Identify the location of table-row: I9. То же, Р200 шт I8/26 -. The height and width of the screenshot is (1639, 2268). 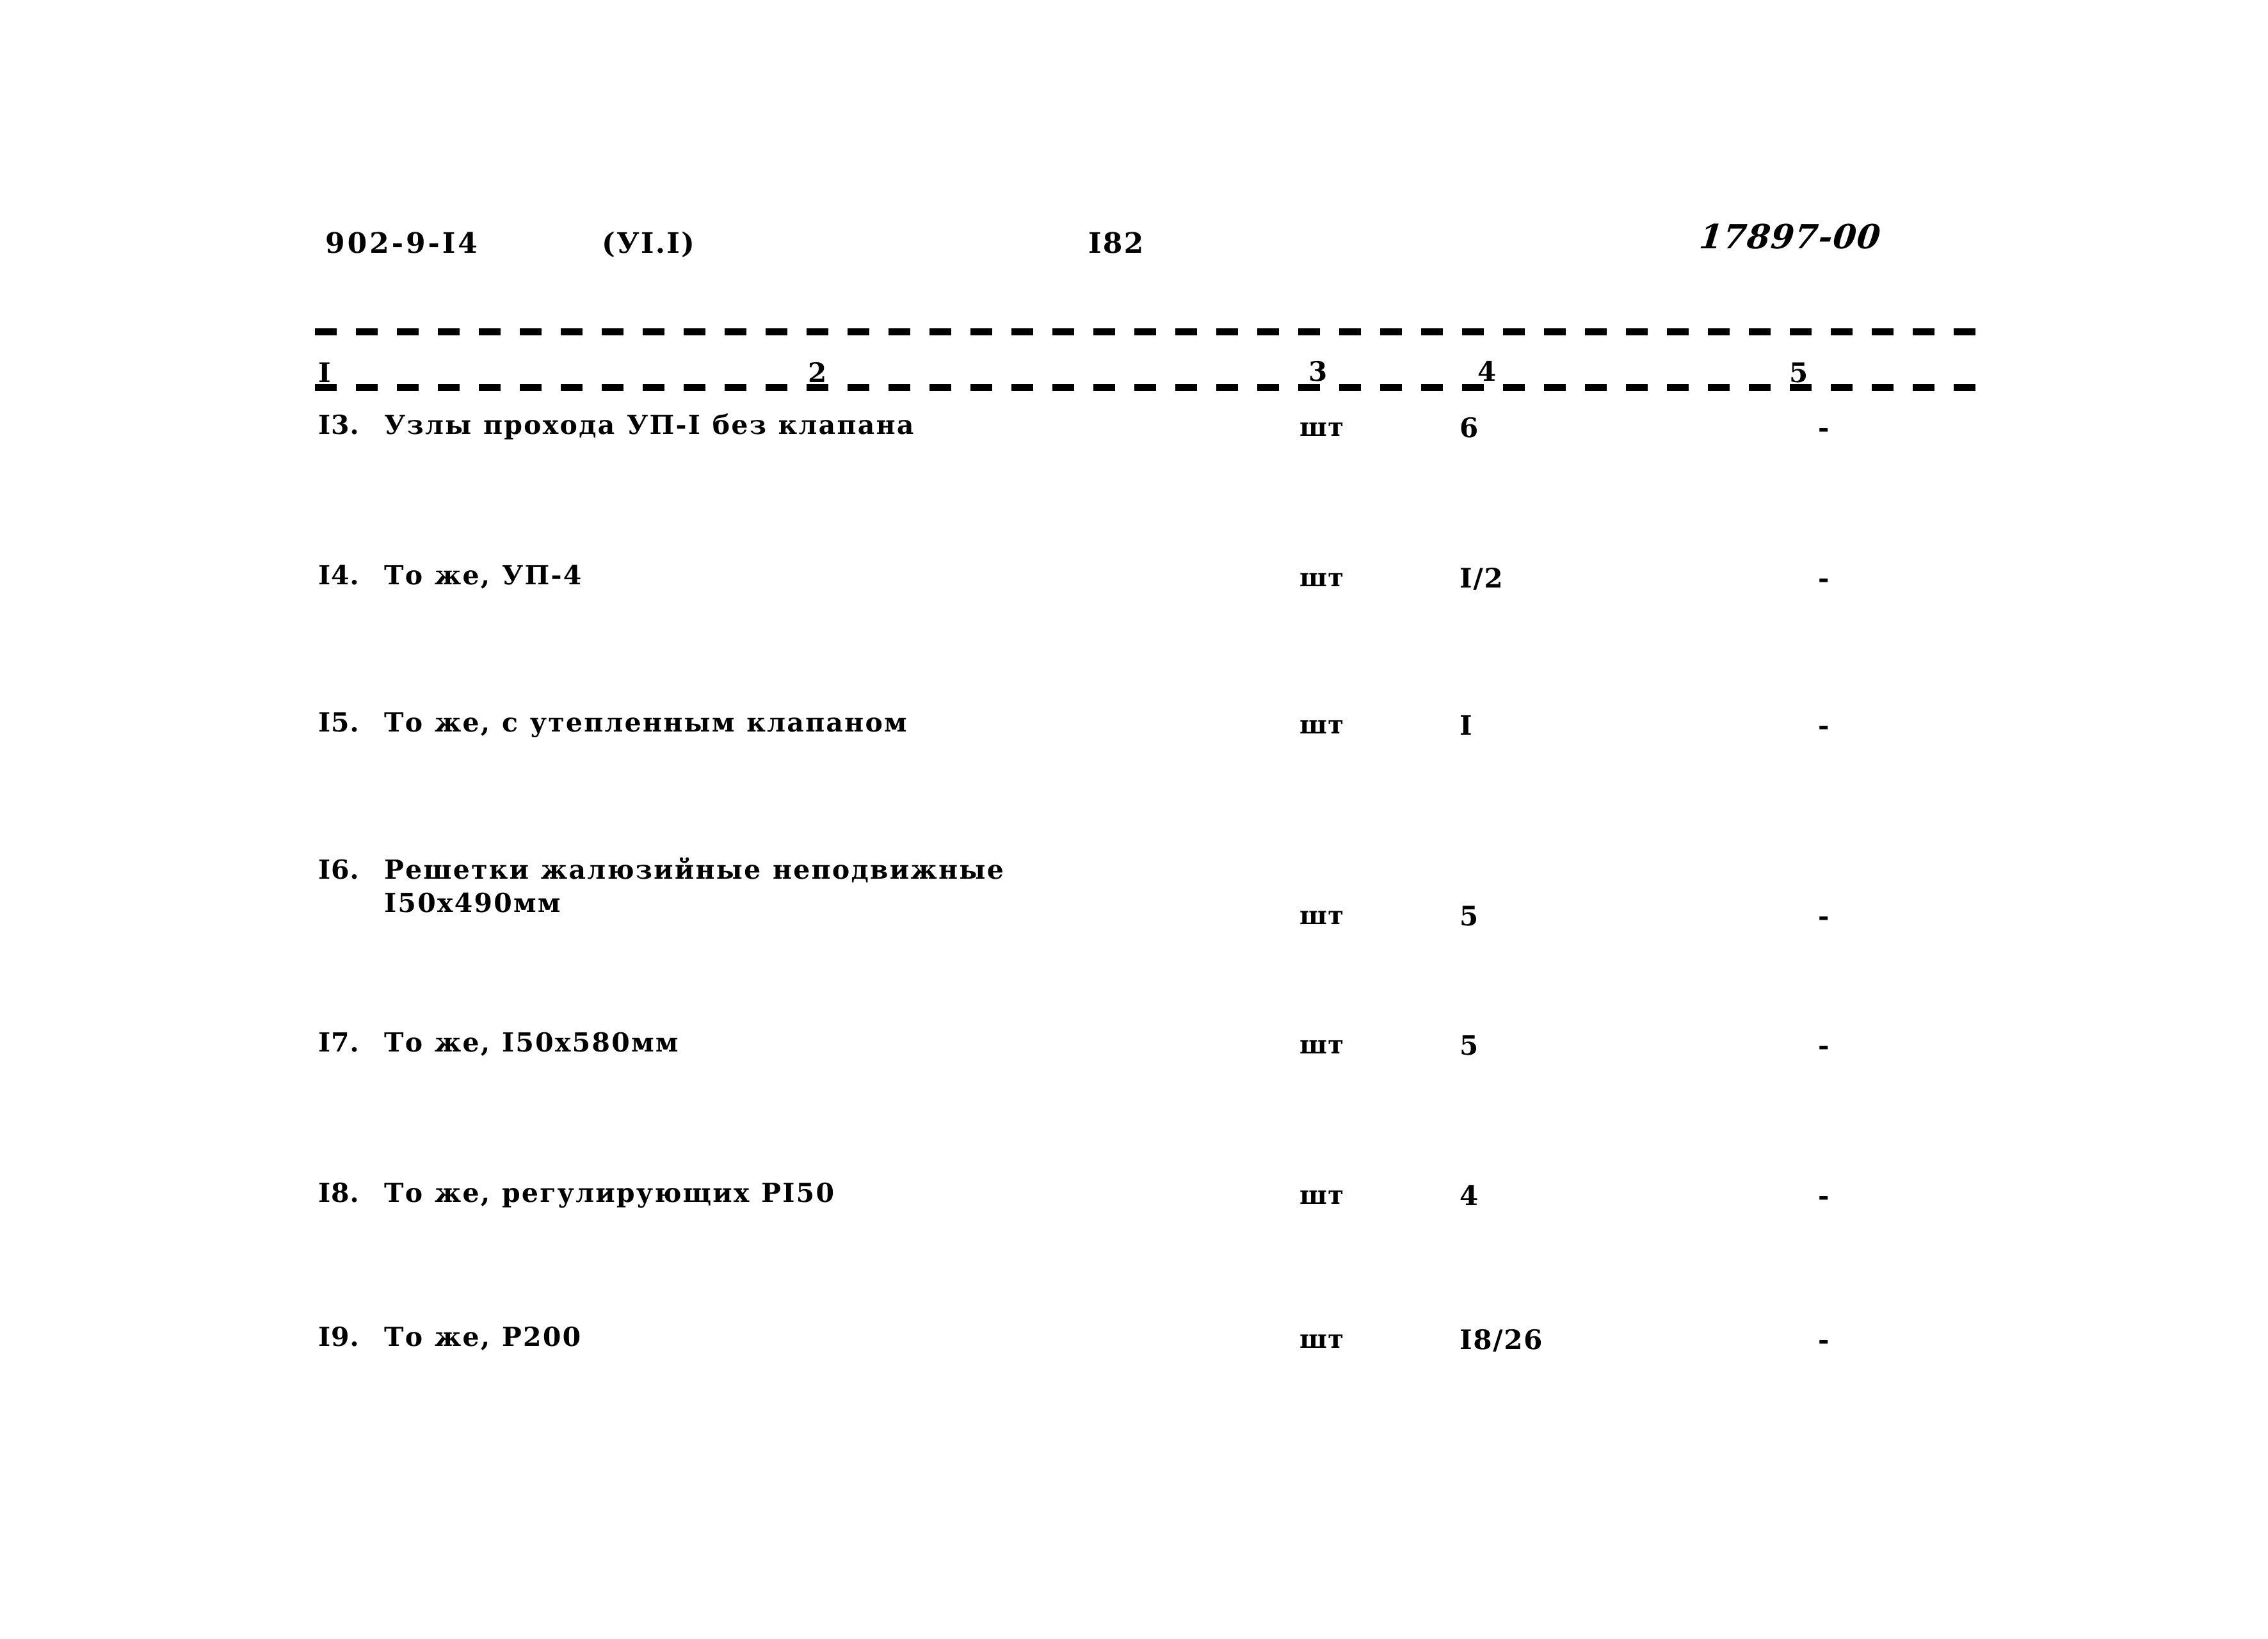
(1134, 1360).